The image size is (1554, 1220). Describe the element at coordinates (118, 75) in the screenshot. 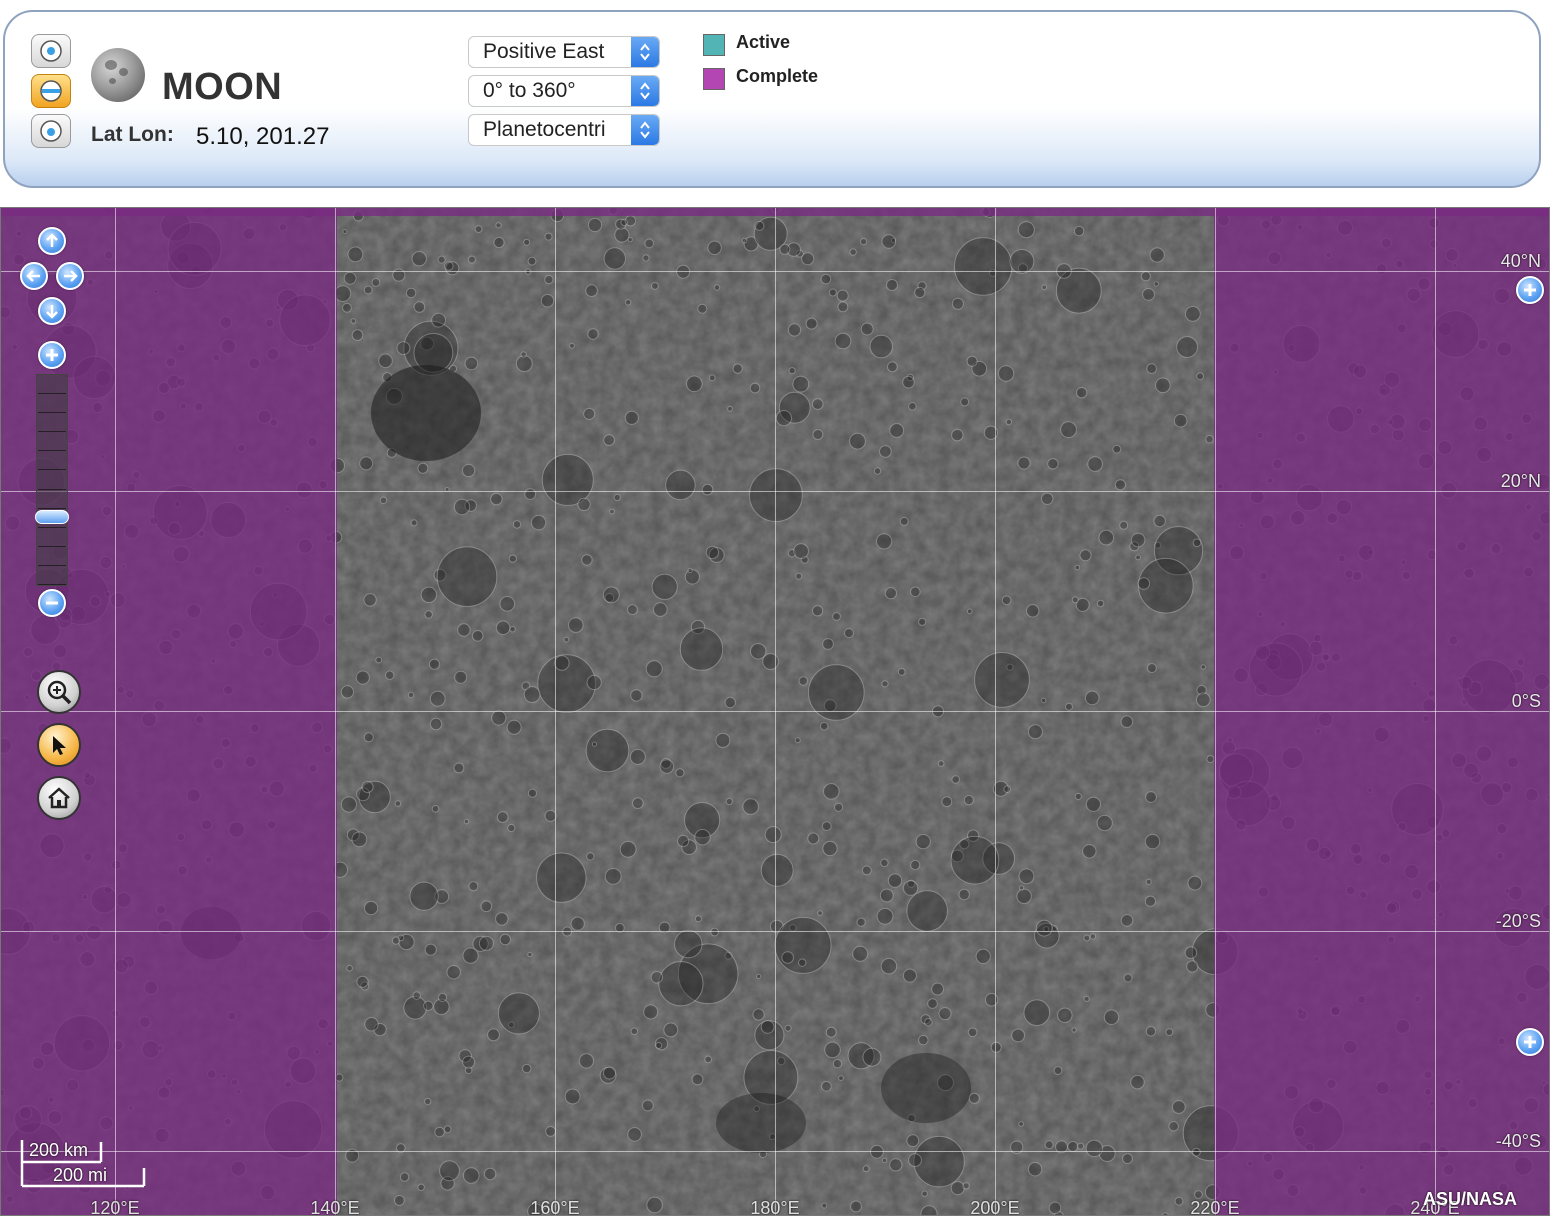

I see `moon-thumbnail-icon` at that location.